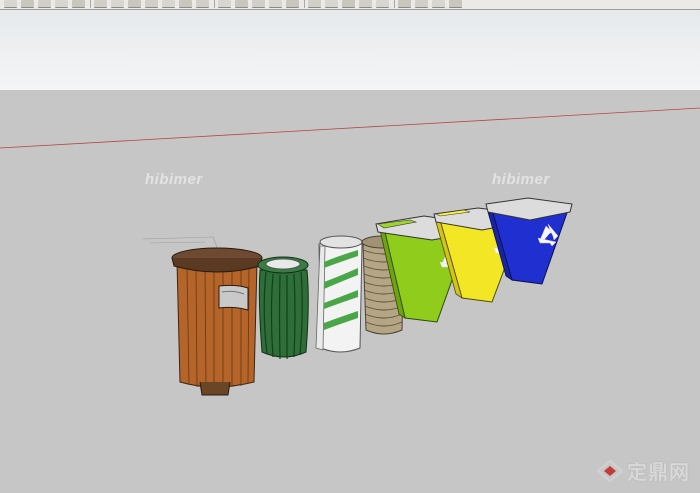 This screenshot has height=493, width=700. I want to click on watermark-right: hibimer, so click(521, 179).